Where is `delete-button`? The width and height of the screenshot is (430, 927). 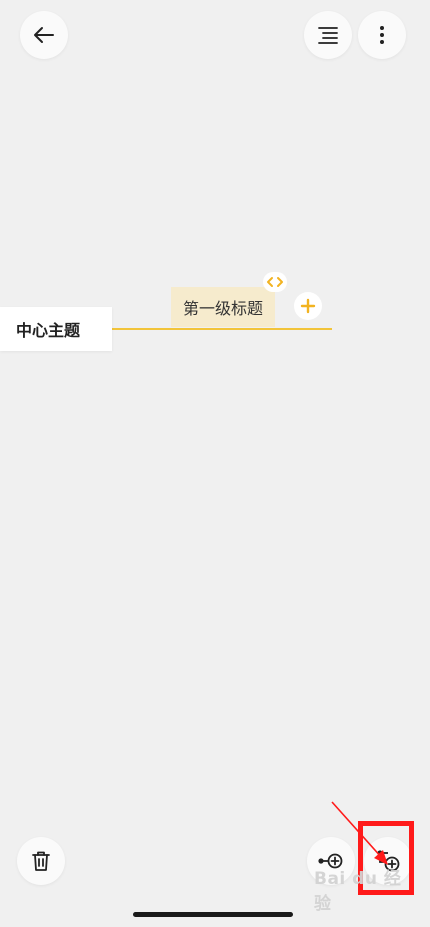 delete-button is located at coordinates (41, 861).